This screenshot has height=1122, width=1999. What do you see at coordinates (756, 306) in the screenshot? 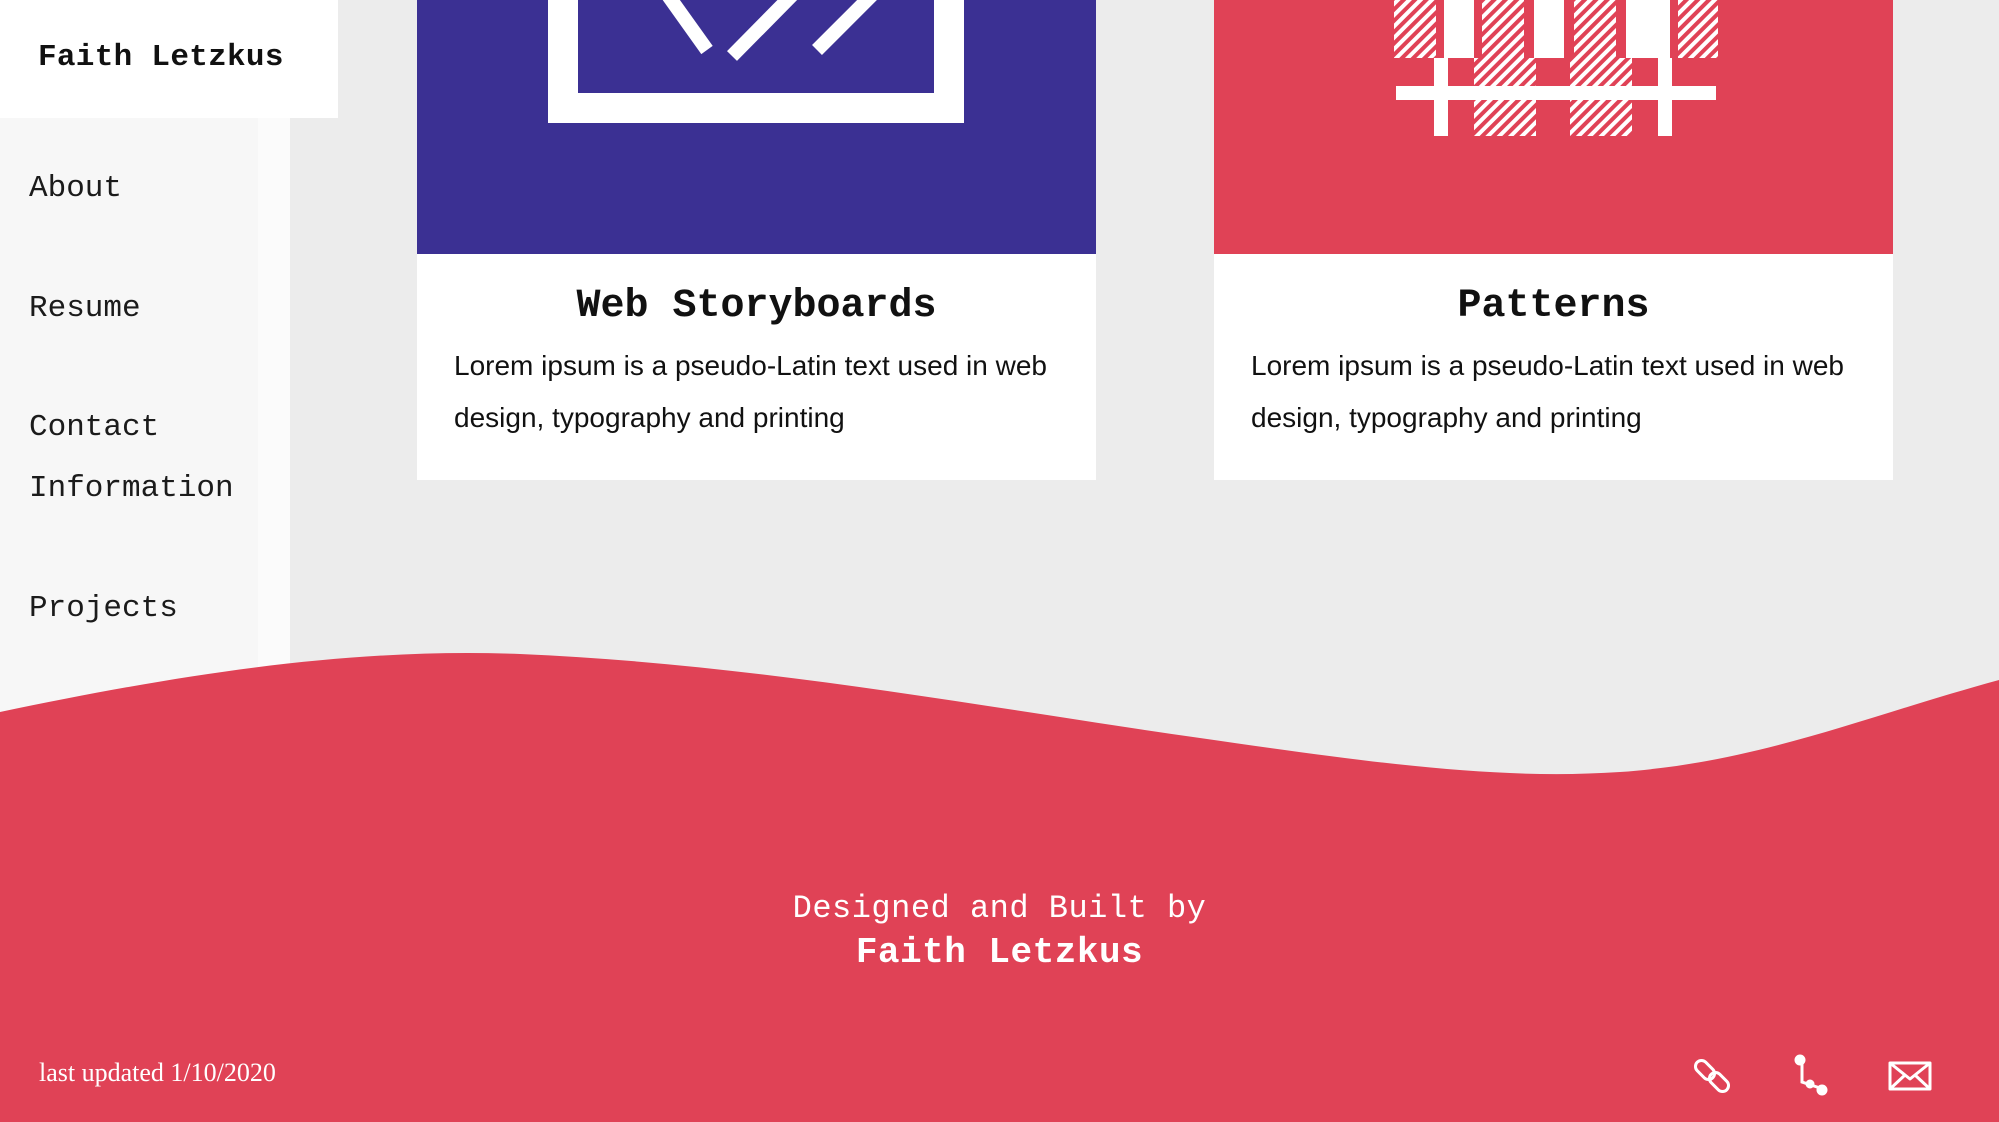
I see `card-title: Web Storyboards` at bounding box center [756, 306].